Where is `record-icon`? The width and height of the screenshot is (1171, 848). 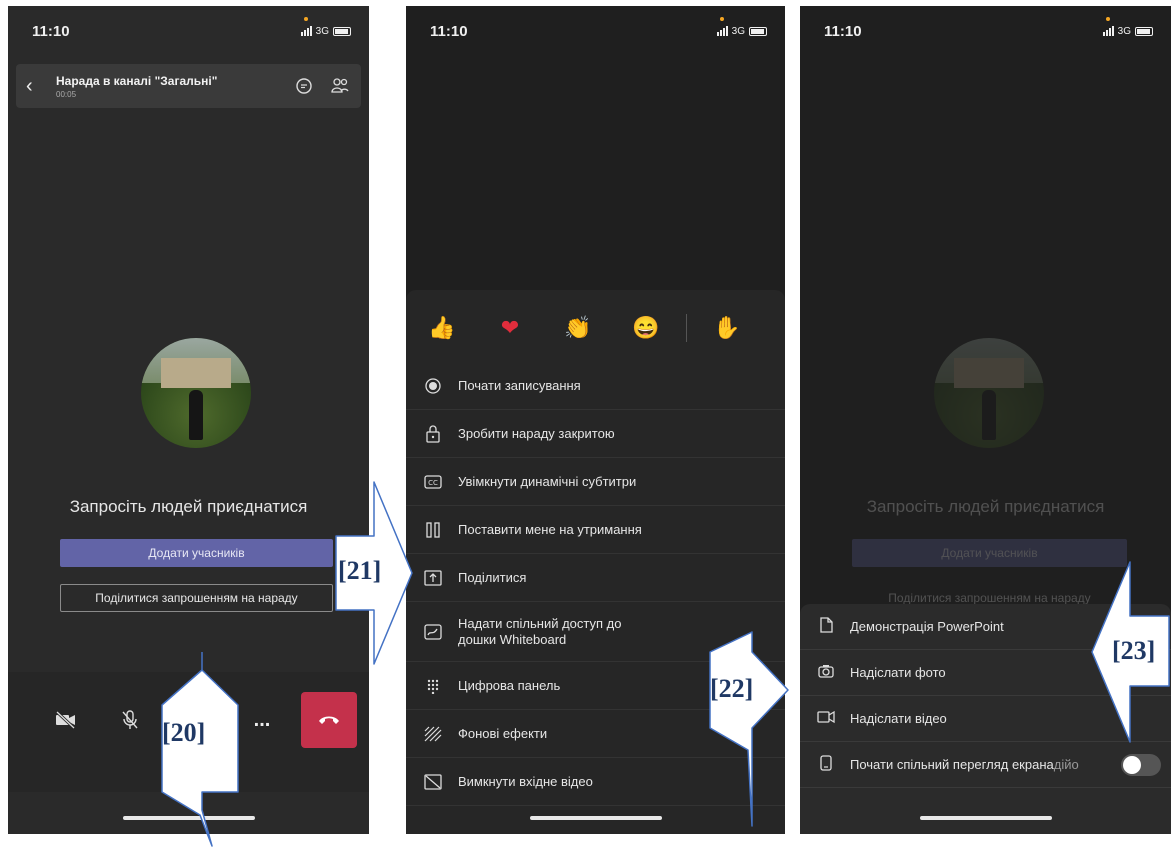 record-icon is located at coordinates (433, 386).